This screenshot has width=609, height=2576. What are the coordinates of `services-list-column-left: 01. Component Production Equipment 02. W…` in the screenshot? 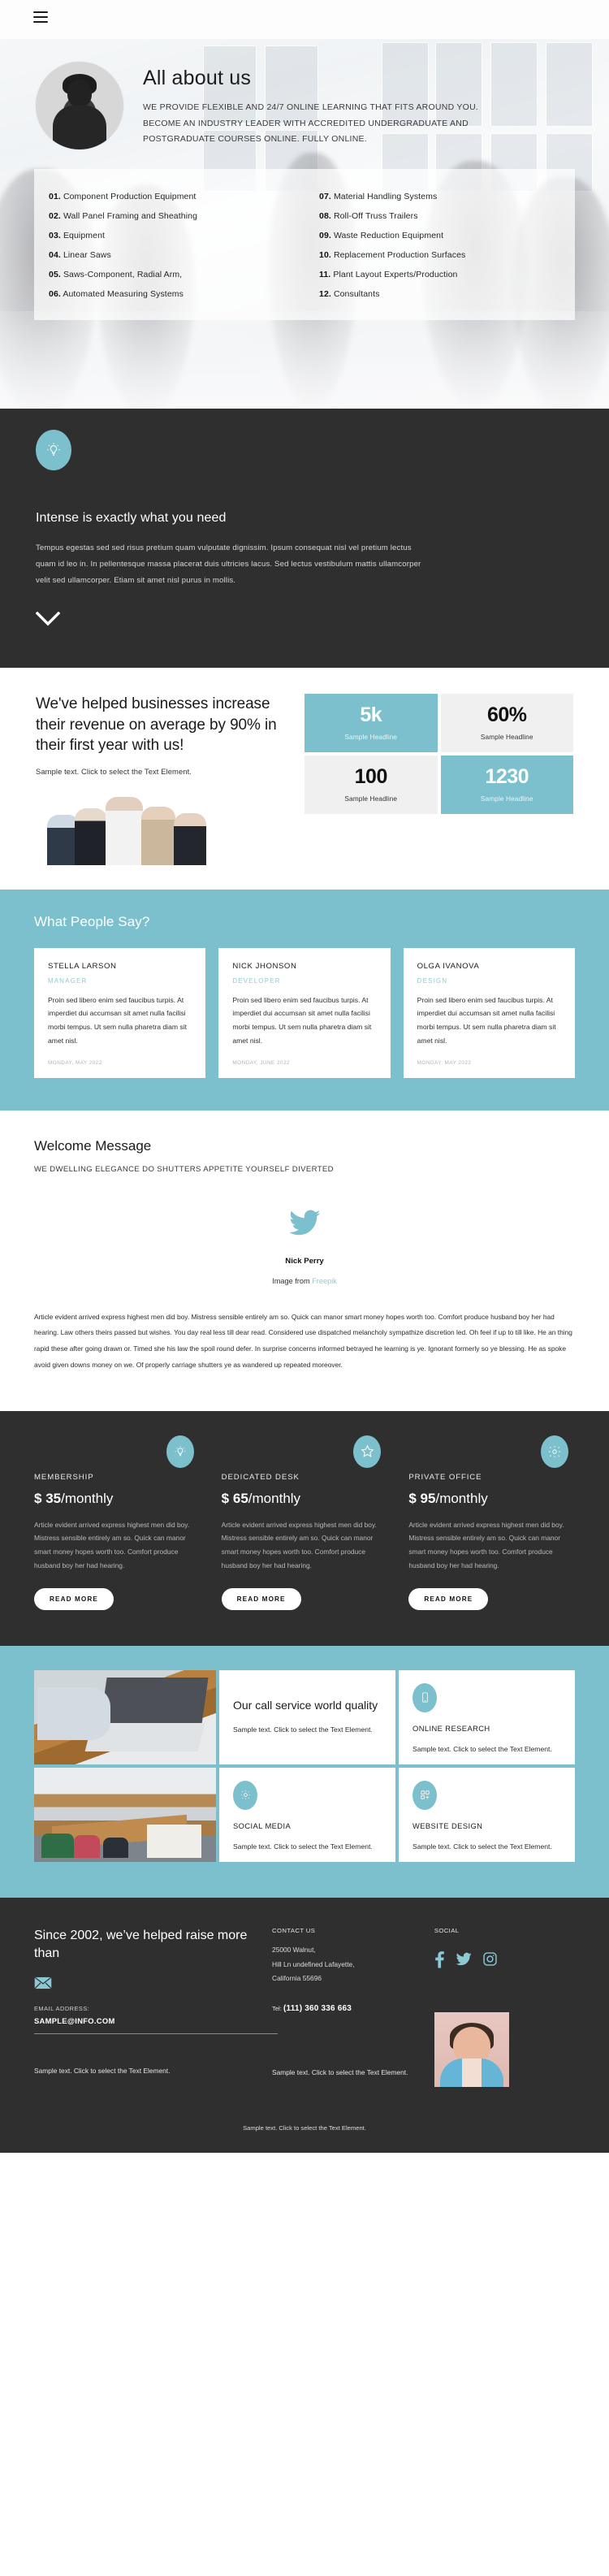 It's located at (169, 245).